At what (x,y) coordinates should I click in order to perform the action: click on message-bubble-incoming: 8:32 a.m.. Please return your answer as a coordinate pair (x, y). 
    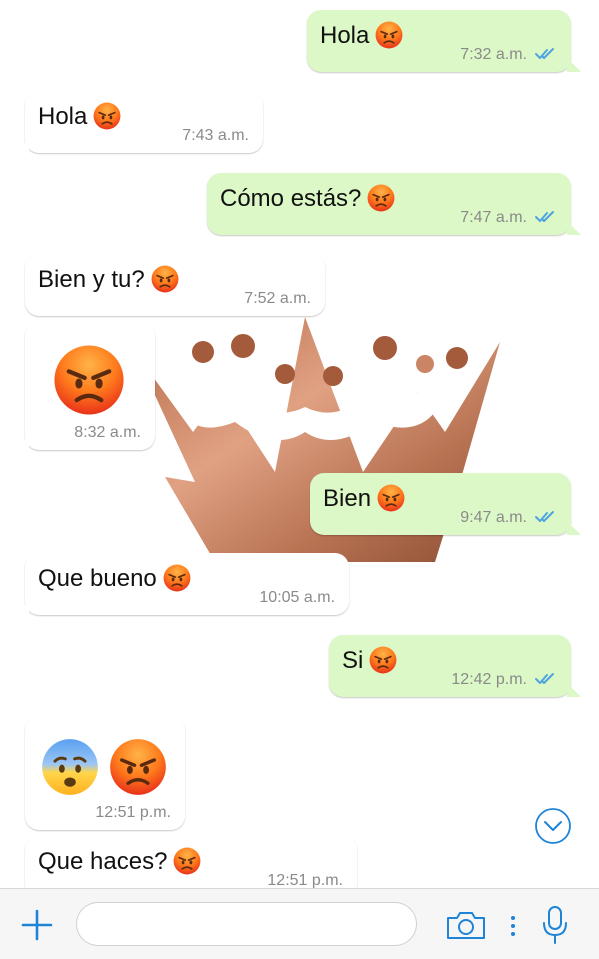
    Looking at the image, I should click on (85, 386).